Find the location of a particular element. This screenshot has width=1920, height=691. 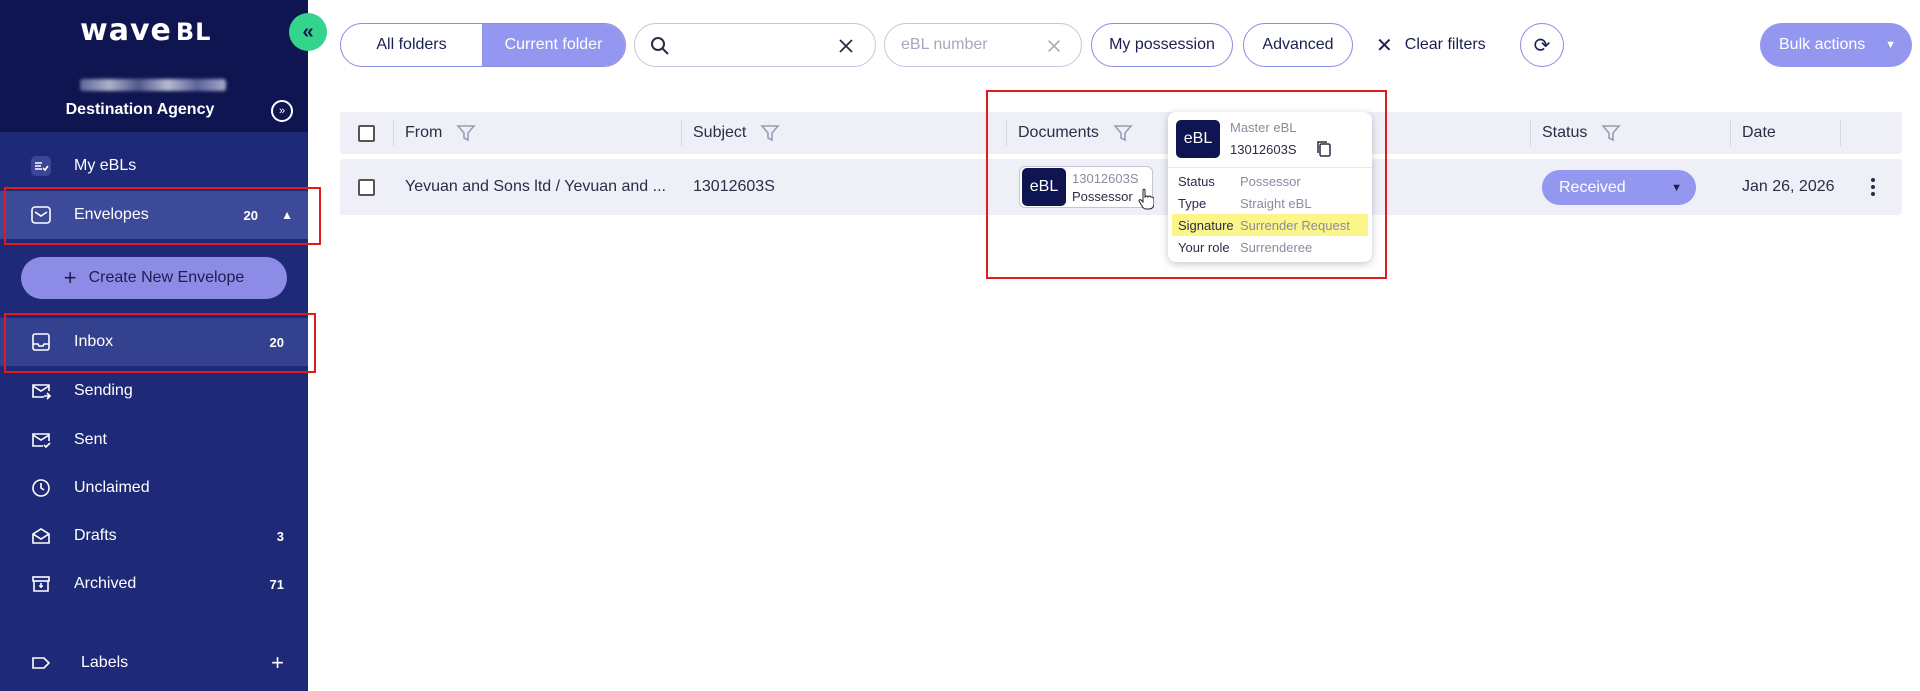

clear-filters-button: ✕ Clear filters is located at coordinates (1431, 45).